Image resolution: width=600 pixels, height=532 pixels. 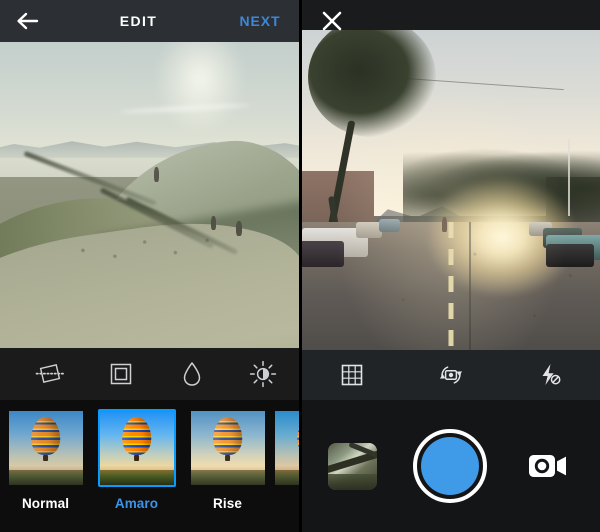 What do you see at coordinates (445, 225) in the screenshot?
I see `viewfinder-pedestrian` at bounding box center [445, 225].